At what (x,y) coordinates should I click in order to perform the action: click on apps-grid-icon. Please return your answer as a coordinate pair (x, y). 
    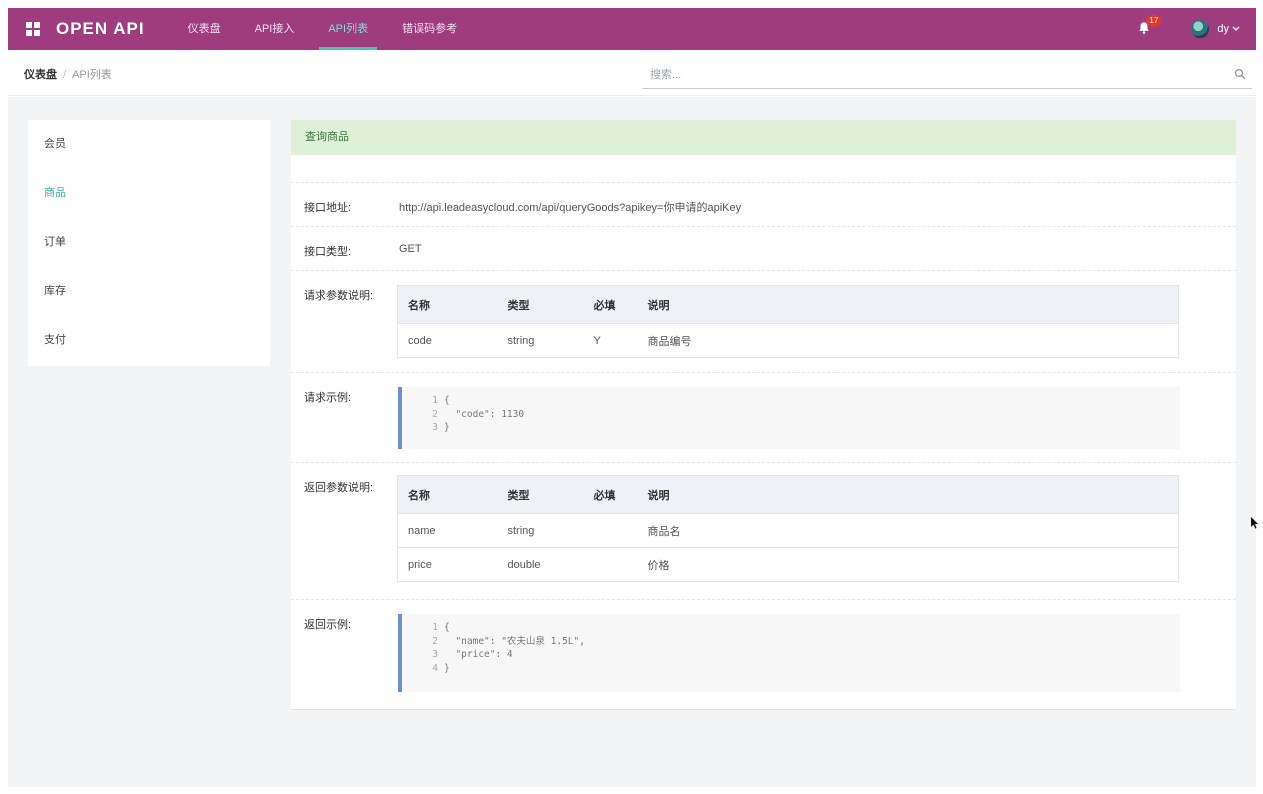
    Looking at the image, I should click on (33, 29).